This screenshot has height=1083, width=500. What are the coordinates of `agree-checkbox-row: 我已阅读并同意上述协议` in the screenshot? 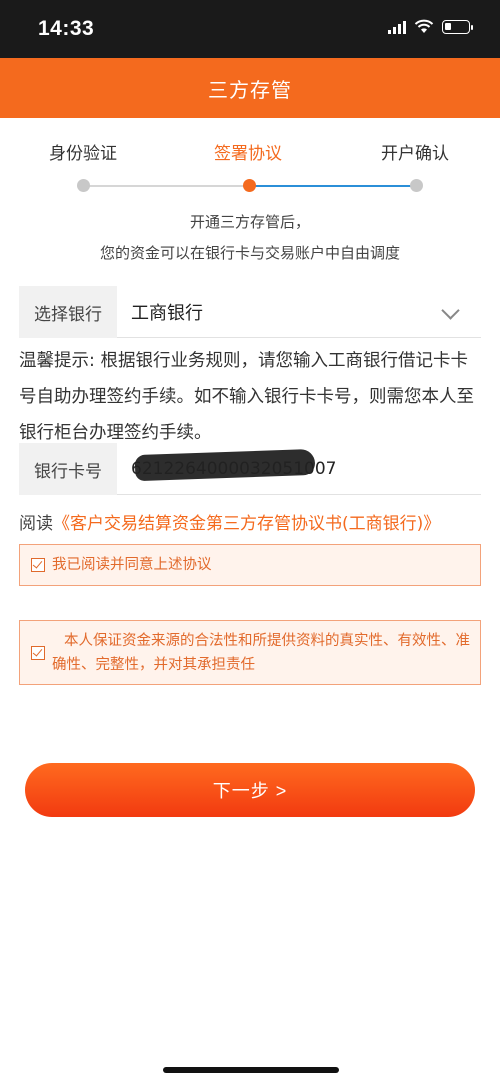 It's located at (250, 565).